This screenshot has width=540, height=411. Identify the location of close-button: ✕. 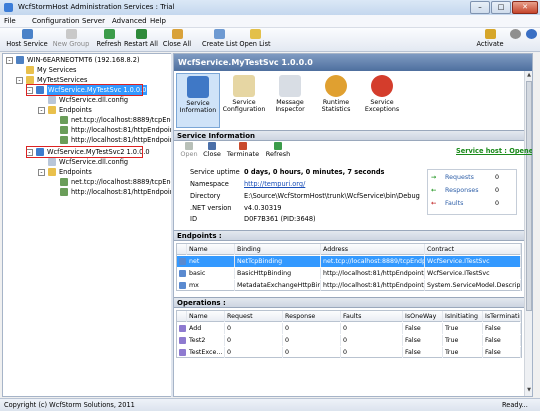
(525, 7).